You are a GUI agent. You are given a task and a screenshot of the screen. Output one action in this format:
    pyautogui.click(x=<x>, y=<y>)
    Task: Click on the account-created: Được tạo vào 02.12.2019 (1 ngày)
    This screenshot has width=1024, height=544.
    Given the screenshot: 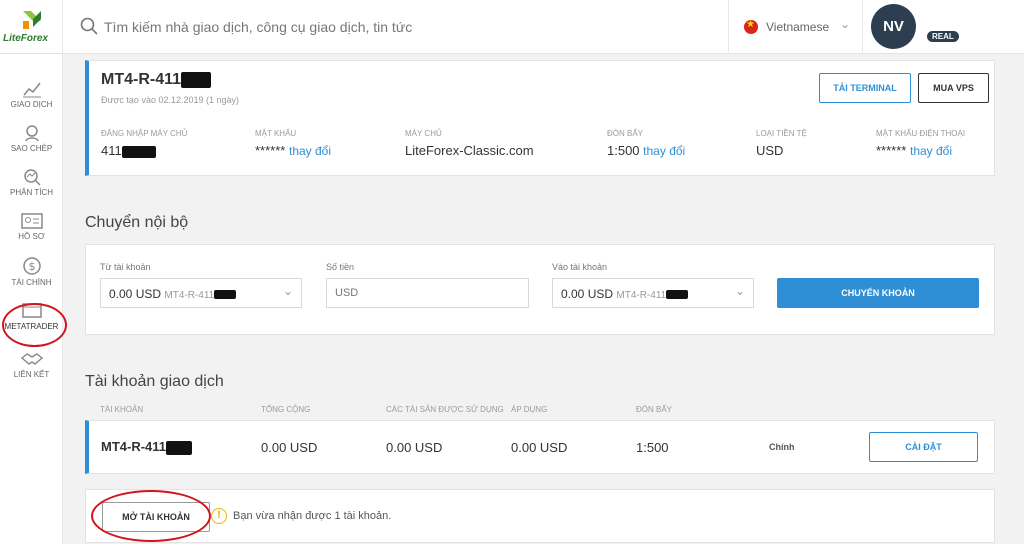 What is the action you would take?
    pyautogui.click(x=170, y=100)
    